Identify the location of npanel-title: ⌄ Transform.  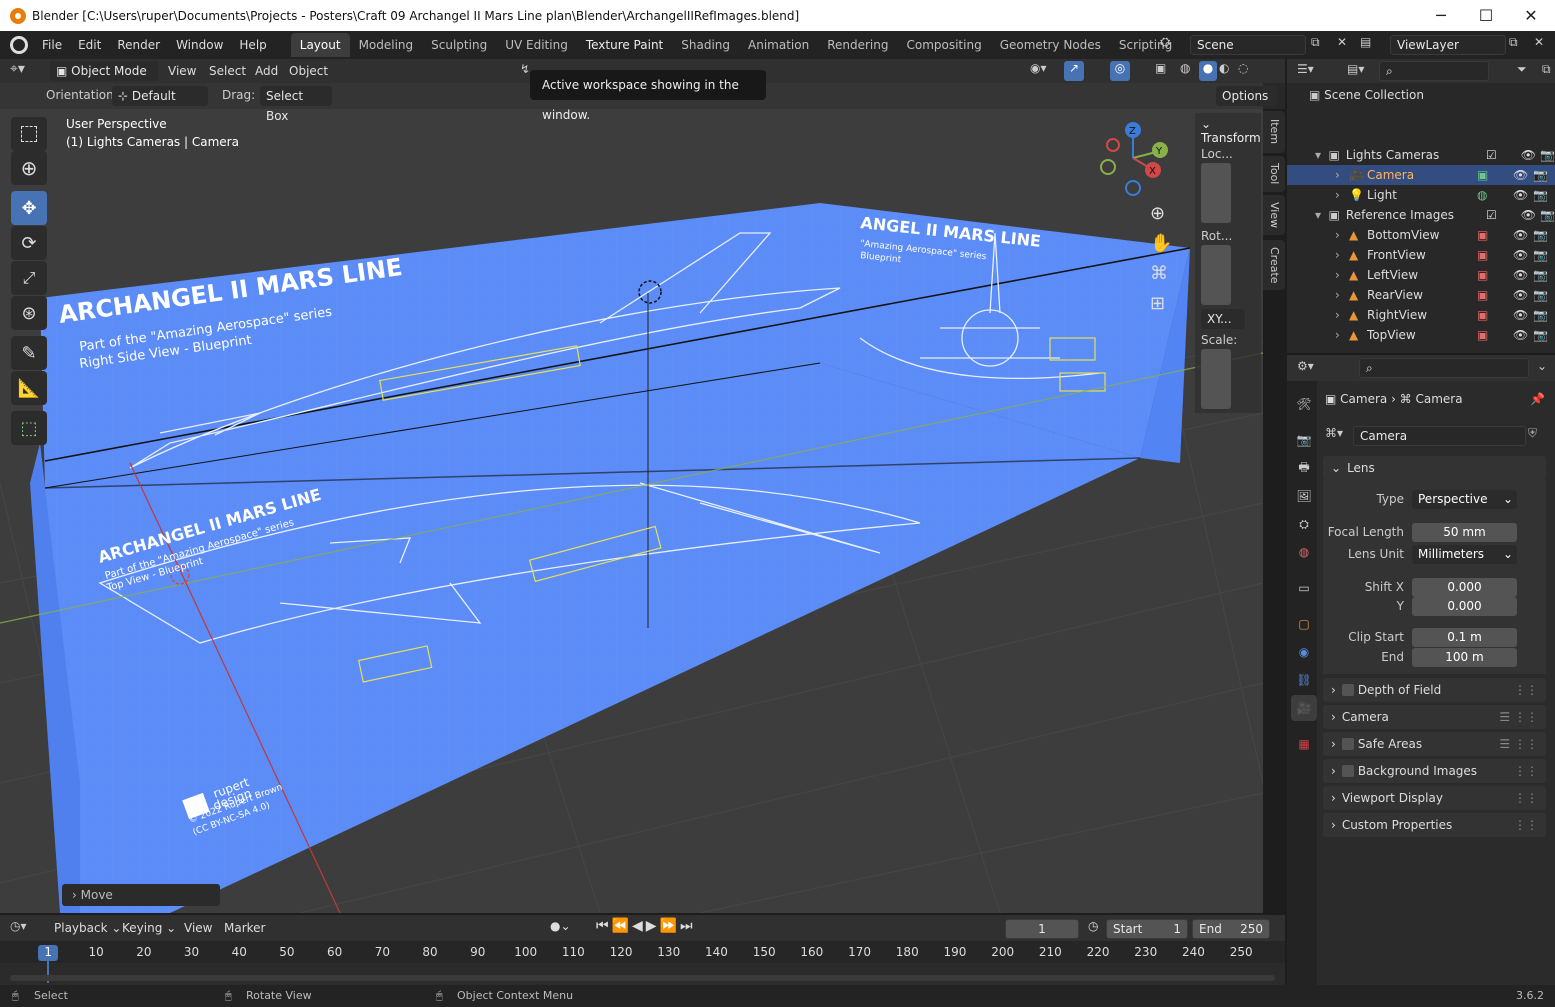
(1231, 131).